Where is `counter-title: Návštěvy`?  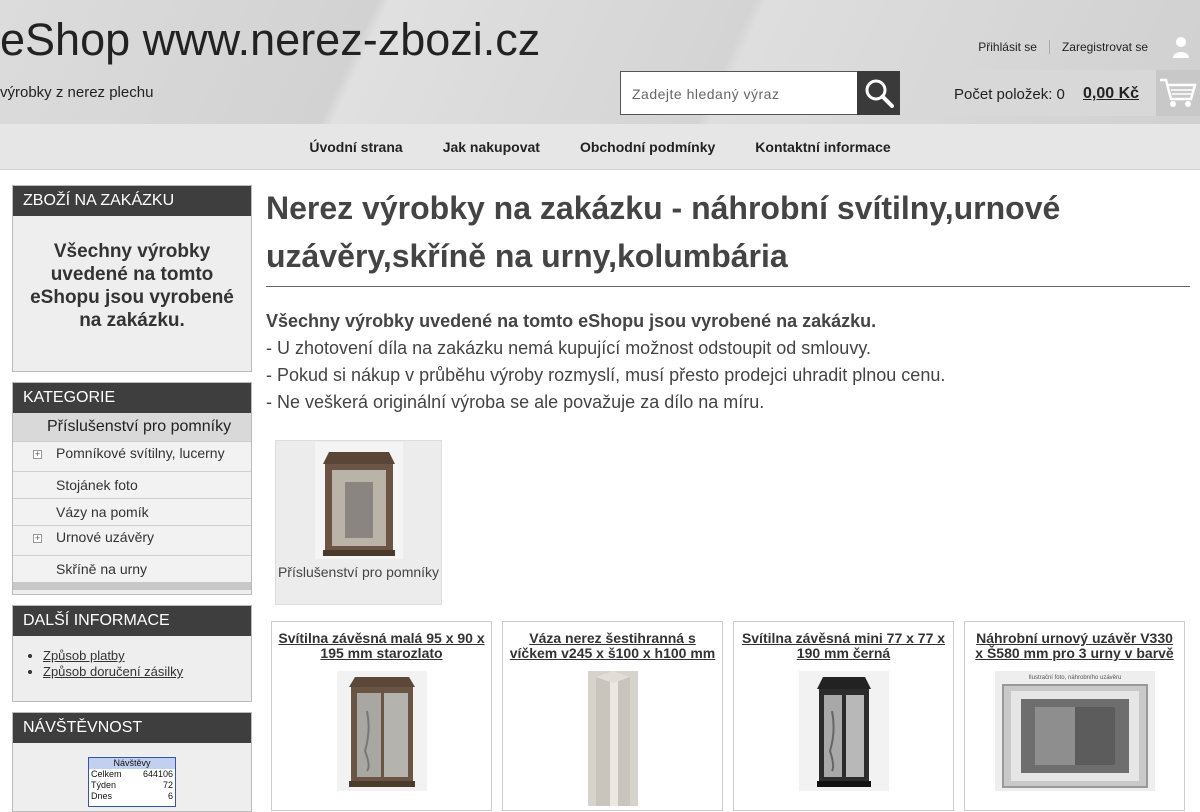 counter-title: Návštěvy is located at coordinates (132, 763).